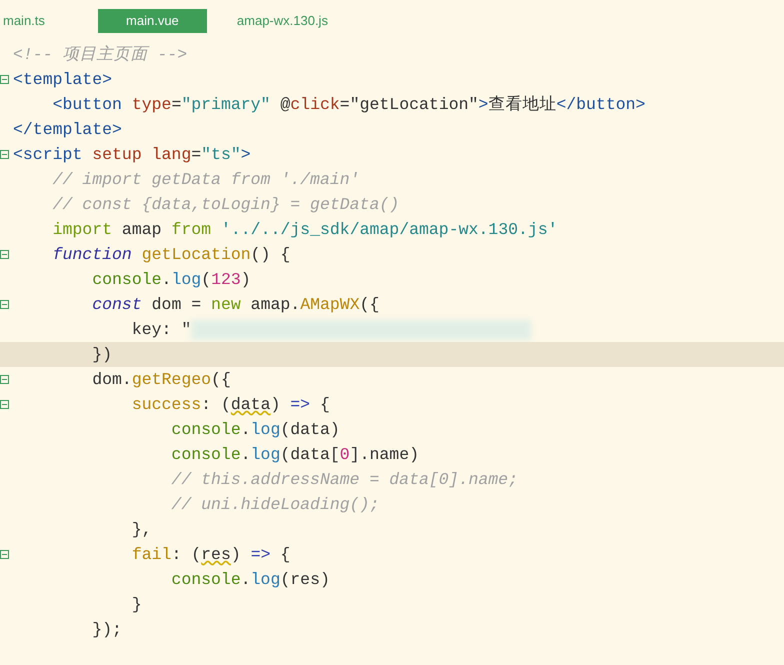  What do you see at coordinates (24, 21) in the screenshot?
I see `file-tab: main.ts` at bounding box center [24, 21].